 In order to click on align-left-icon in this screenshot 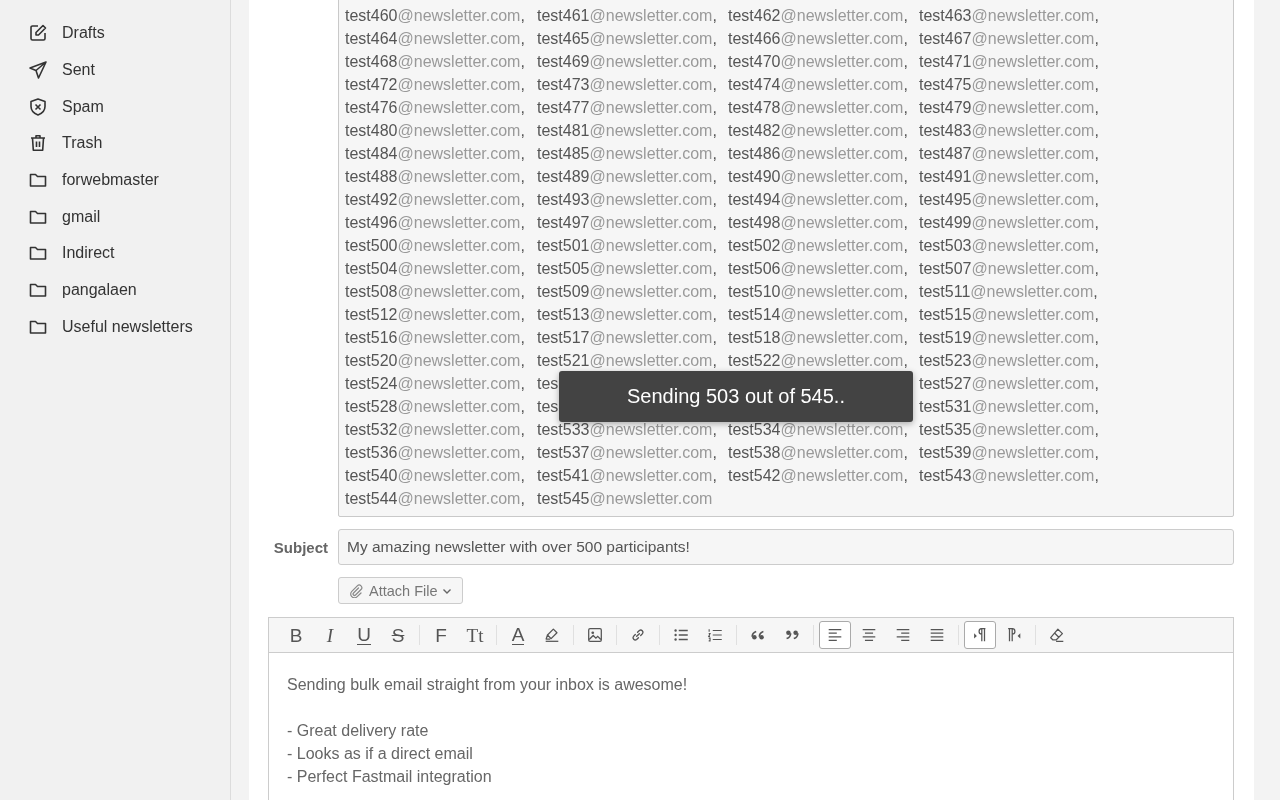, I will do `click(835, 635)`.